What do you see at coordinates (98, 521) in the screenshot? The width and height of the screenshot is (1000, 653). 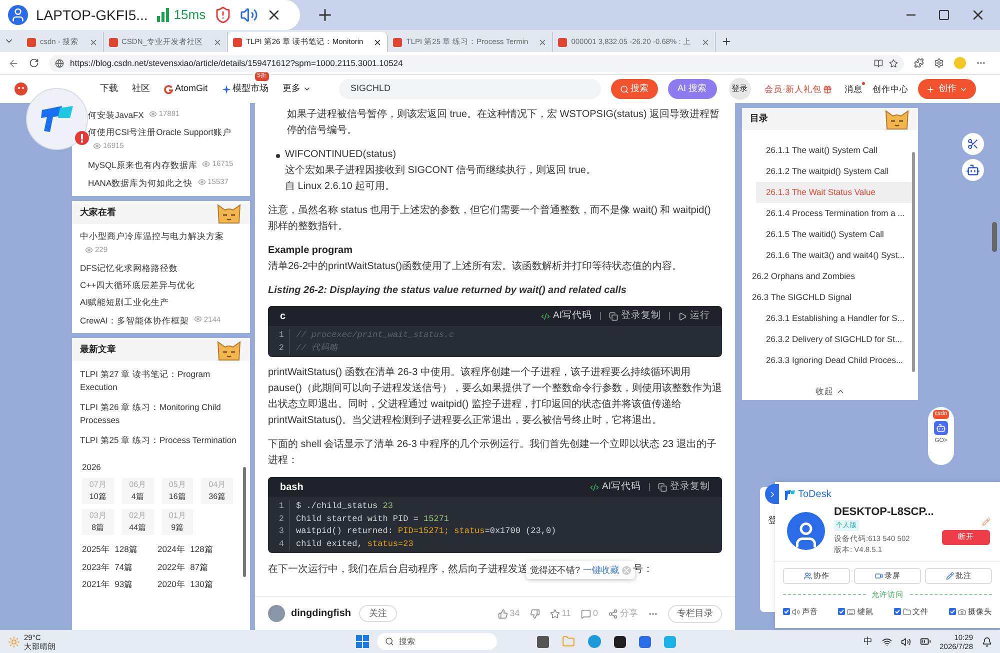 I see `month-archive: 03月 8篇` at bounding box center [98, 521].